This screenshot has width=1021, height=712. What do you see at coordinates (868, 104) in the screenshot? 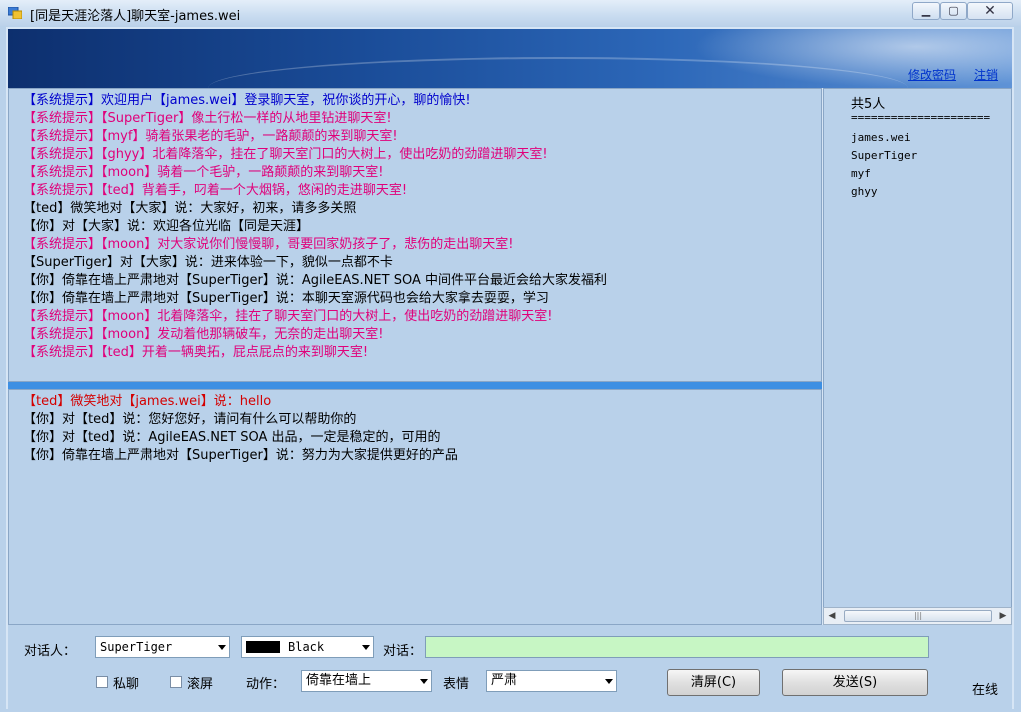
I see `user-count: 共5人` at bounding box center [868, 104].